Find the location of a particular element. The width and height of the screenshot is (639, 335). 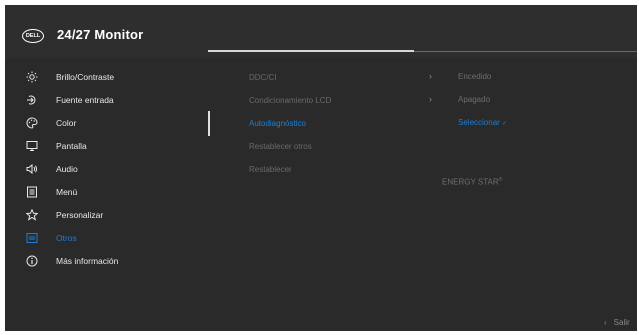

ddc-ci-value: Encedido is located at coordinates (475, 76).